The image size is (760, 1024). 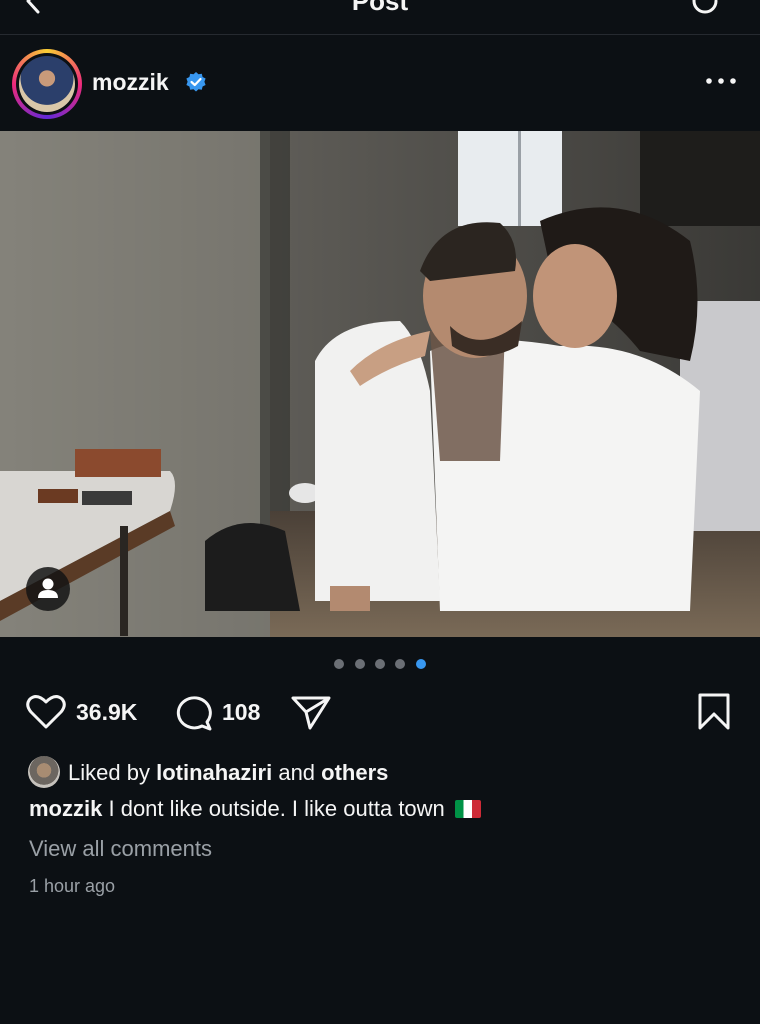 I want to click on page-title: Post, so click(x=380, y=8).